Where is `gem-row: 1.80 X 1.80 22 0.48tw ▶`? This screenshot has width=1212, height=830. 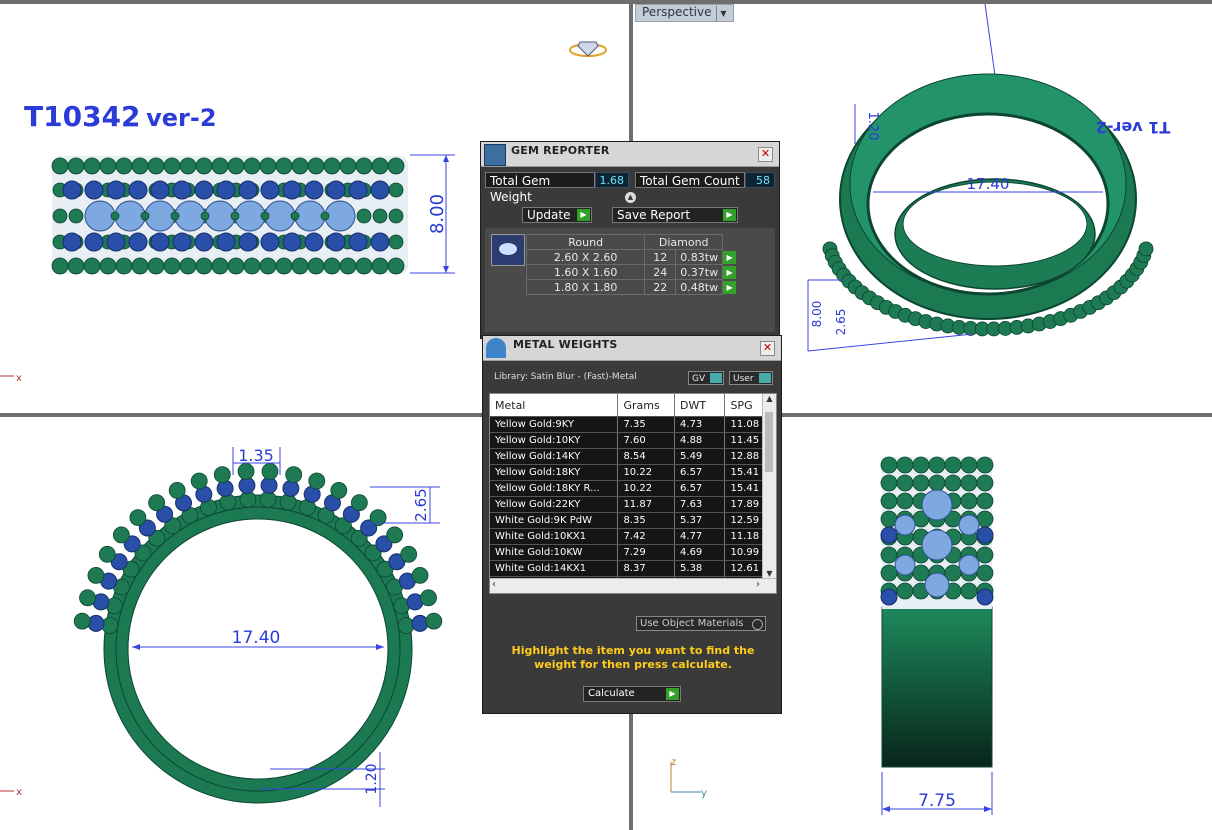
gem-row: 1.80 X 1.80 22 0.48tw ▶ is located at coordinates (636, 287).